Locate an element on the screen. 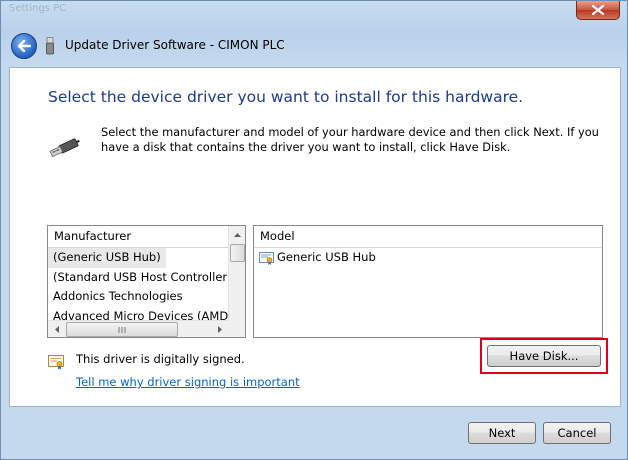 Image resolution: width=628 pixels, height=460 pixels. scroll-right-button is located at coordinates (219, 329).